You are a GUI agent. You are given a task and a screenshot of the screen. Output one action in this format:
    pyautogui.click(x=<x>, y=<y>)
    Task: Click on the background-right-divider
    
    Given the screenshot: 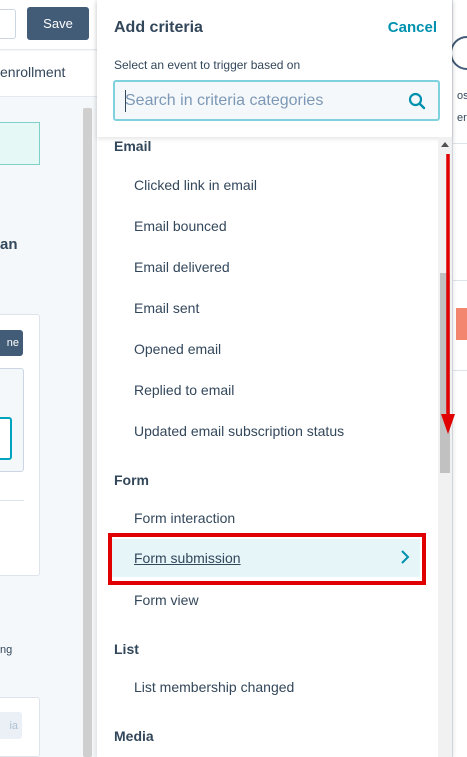 What is the action you would take?
    pyautogui.click(x=459, y=143)
    